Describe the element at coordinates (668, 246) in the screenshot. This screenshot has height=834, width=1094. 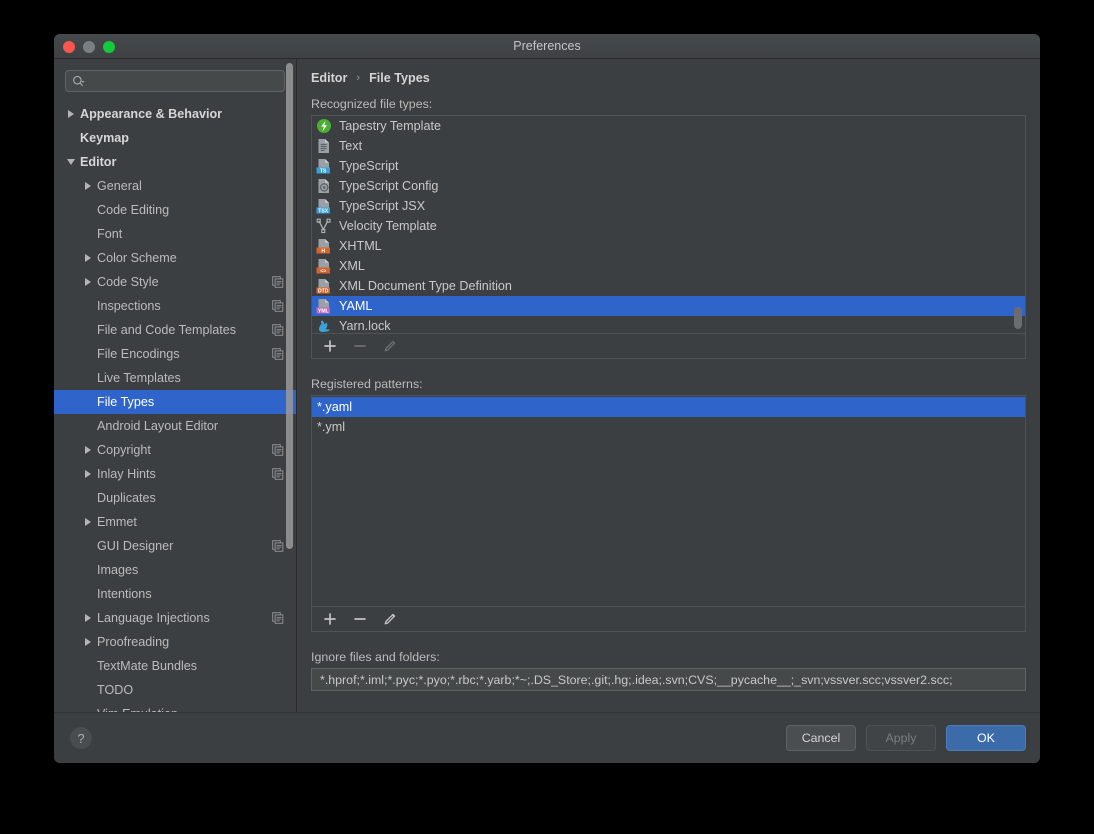
I see `file-type-row: H XHTML` at that location.